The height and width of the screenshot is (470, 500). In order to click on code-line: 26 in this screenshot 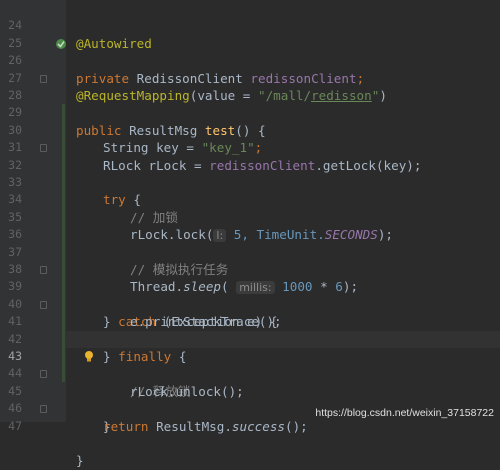, I will do `click(250, 51)`.